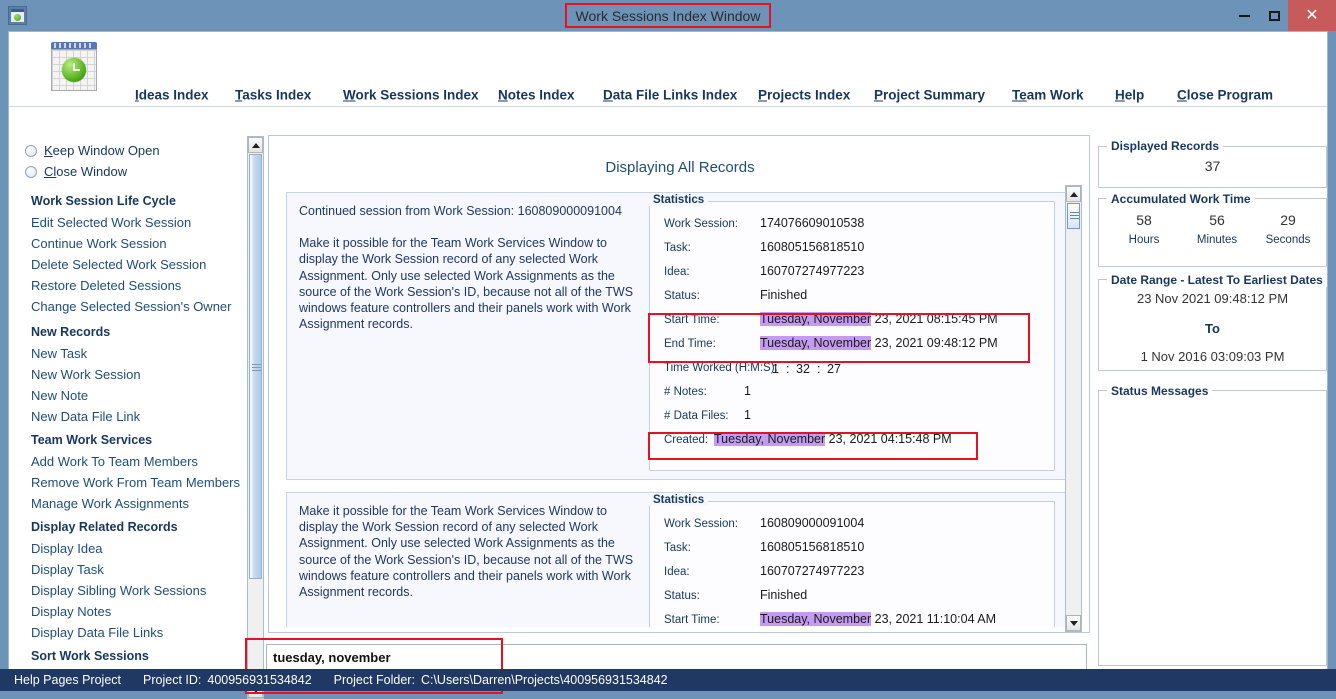 This screenshot has height=699, width=1336. Describe the element at coordinates (118, 590) in the screenshot. I see `sidebar-item-display-sibling-work-sessions: Display Sibling Work Sessions` at that location.